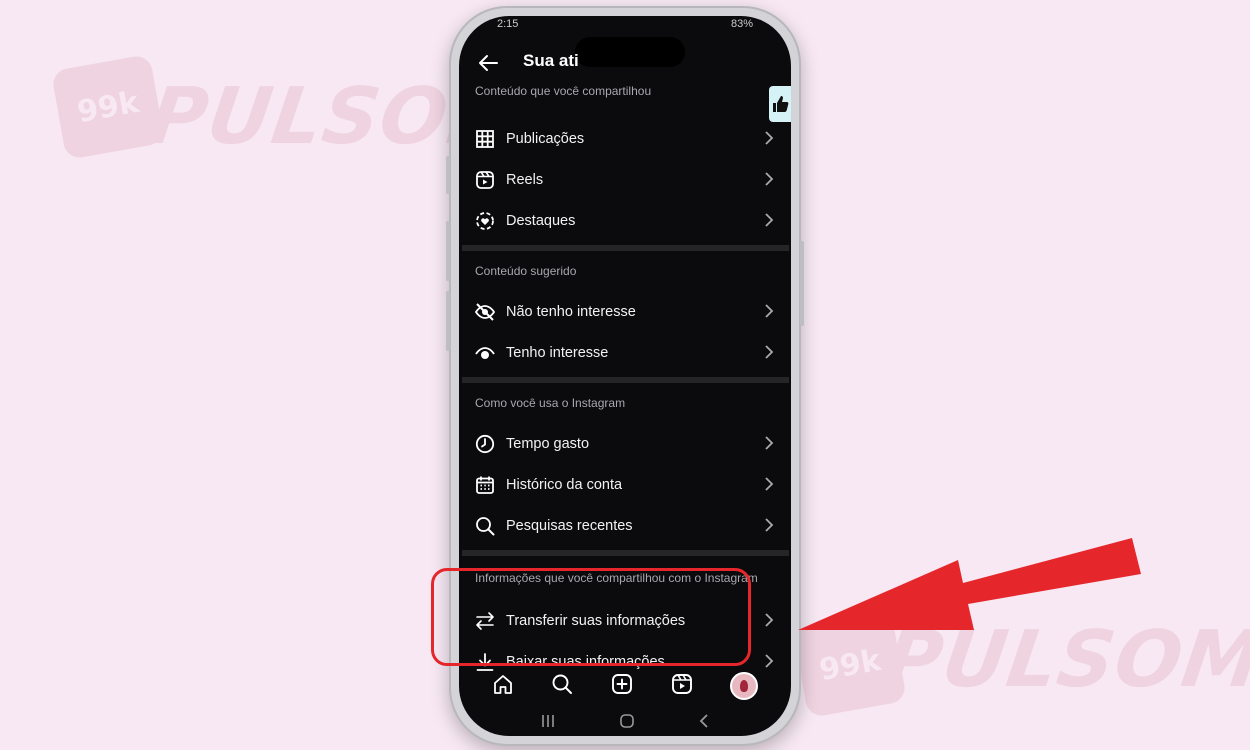 The width and height of the screenshot is (1250, 750). Describe the element at coordinates (525, 179) in the screenshot. I see `list-item-label: Reels` at that location.